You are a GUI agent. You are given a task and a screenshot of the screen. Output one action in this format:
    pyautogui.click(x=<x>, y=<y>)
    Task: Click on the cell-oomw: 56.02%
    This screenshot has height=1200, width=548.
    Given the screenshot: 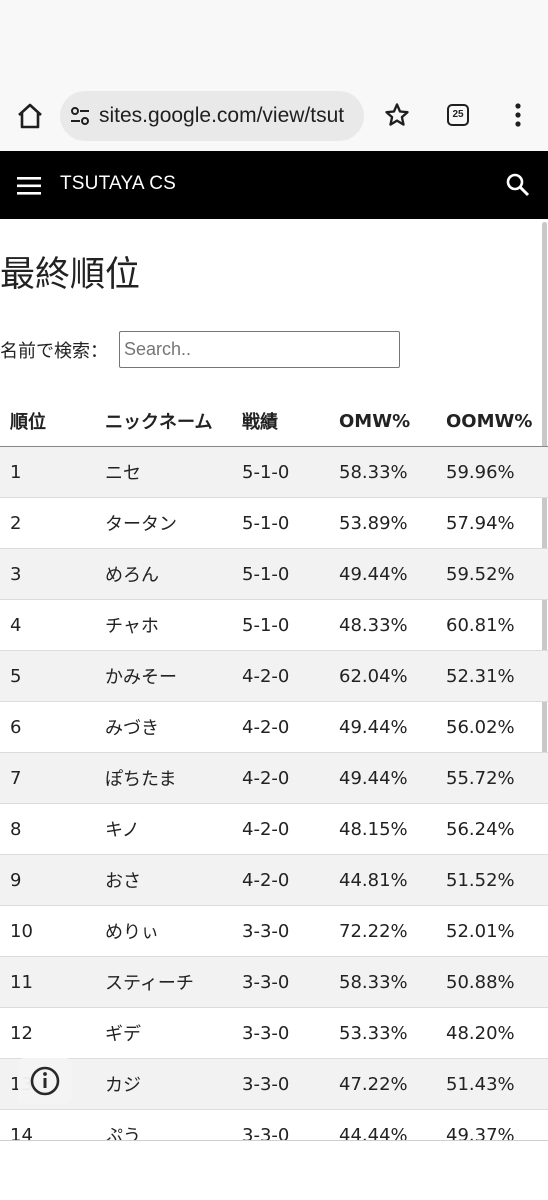 What is the action you would take?
    pyautogui.click(x=497, y=727)
    